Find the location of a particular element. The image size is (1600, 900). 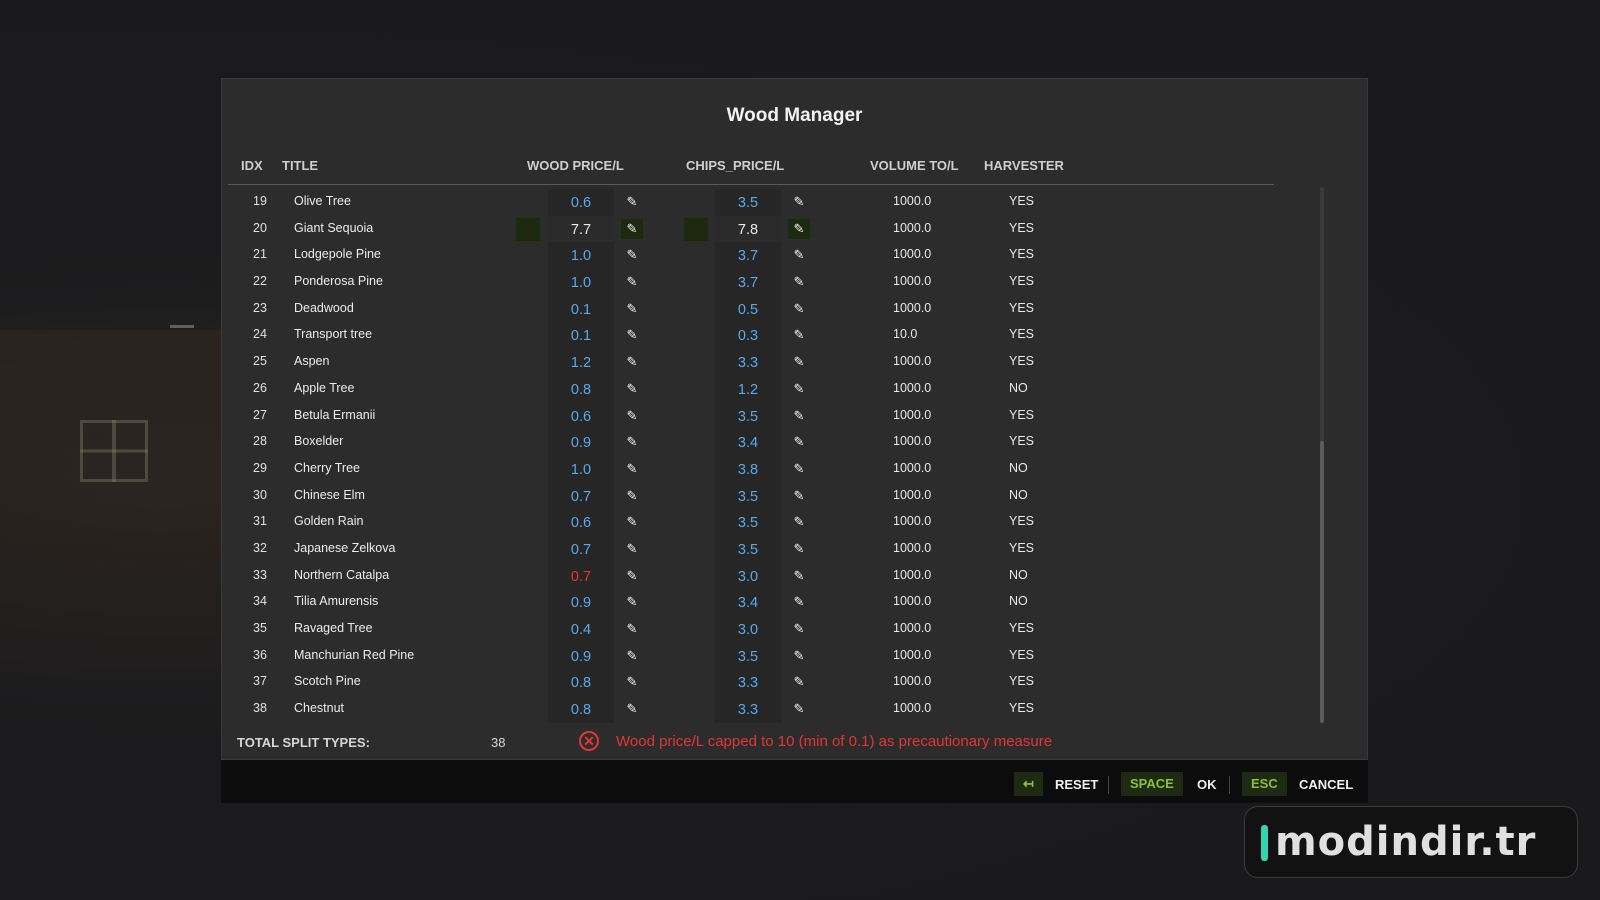

table-row: 27 Betula Ermanii 0.6 ✎ 3.5 ✎ 1000.0 YES is located at coordinates (752, 416).